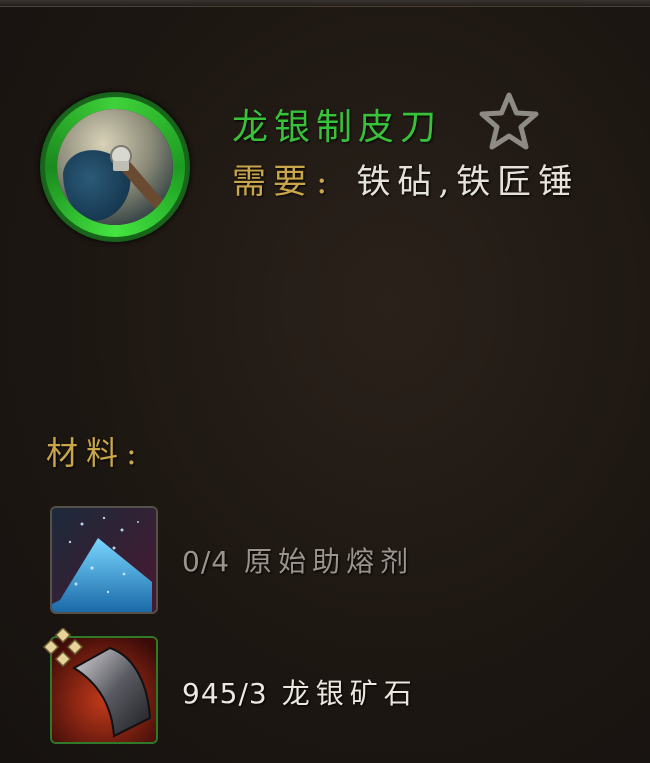 This screenshot has height=763, width=650. I want to click on material-count: 0/4, so click(206, 561).